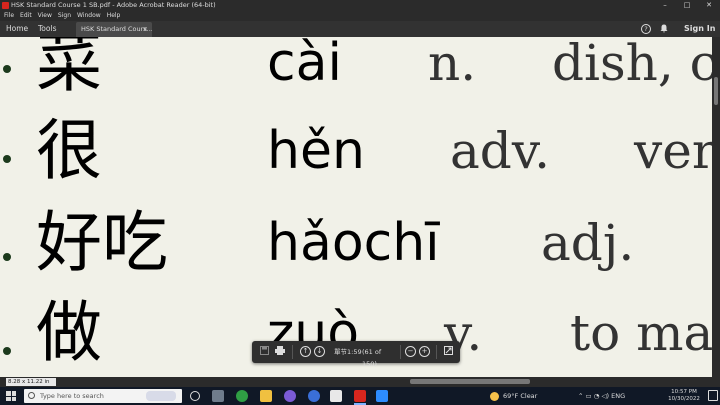  What do you see at coordinates (31, 395) in the screenshot?
I see `search-icon` at bounding box center [31, 395].